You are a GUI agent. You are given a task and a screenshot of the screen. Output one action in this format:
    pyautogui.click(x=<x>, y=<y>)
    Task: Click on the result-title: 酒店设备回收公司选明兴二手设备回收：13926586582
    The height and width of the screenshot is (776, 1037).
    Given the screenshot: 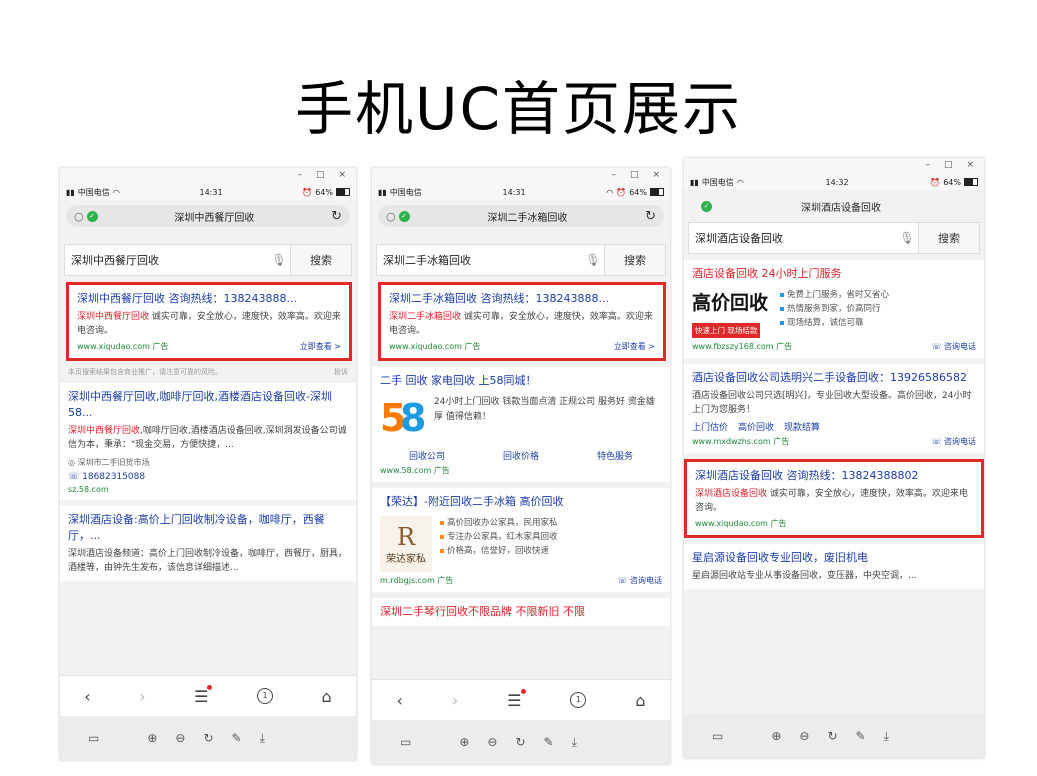 What is the action you would take?
    pyautogui.click(x=834, y=378)
    